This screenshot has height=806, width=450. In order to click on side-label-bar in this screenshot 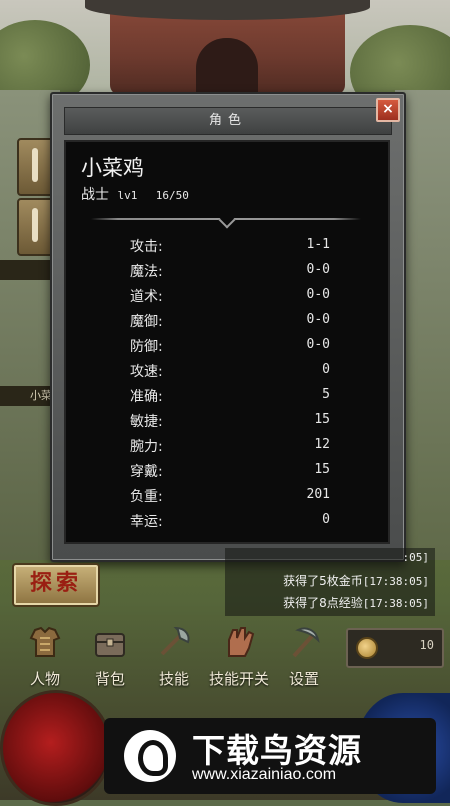, I will do `click(27, 270)`.